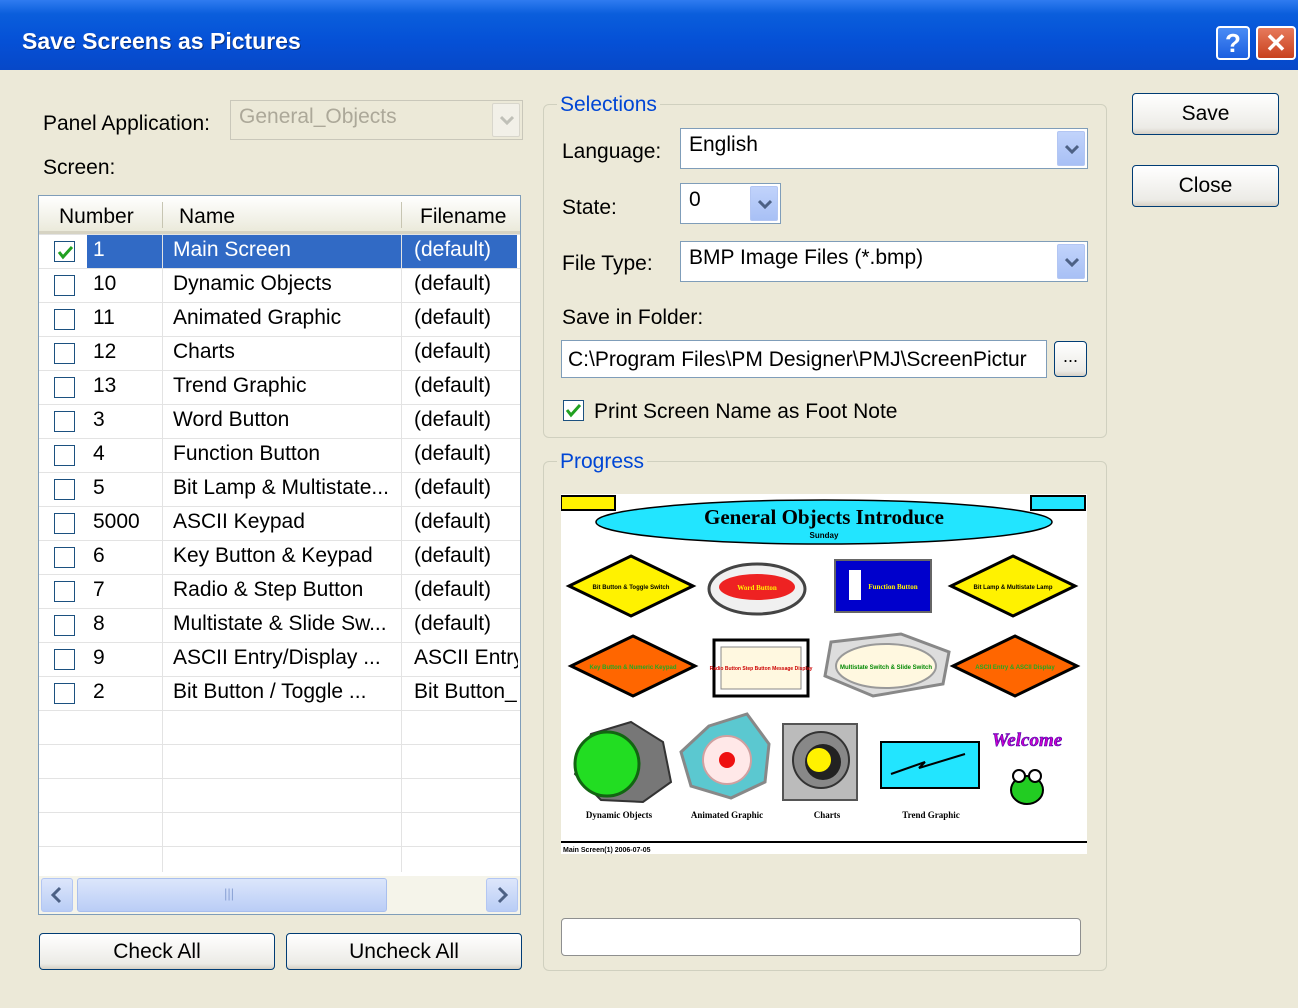 The image size is (1298, 1008). Describe the element at coordinates (157, 951) in the screenshot. I see `check-all-button: Check All` at that location.